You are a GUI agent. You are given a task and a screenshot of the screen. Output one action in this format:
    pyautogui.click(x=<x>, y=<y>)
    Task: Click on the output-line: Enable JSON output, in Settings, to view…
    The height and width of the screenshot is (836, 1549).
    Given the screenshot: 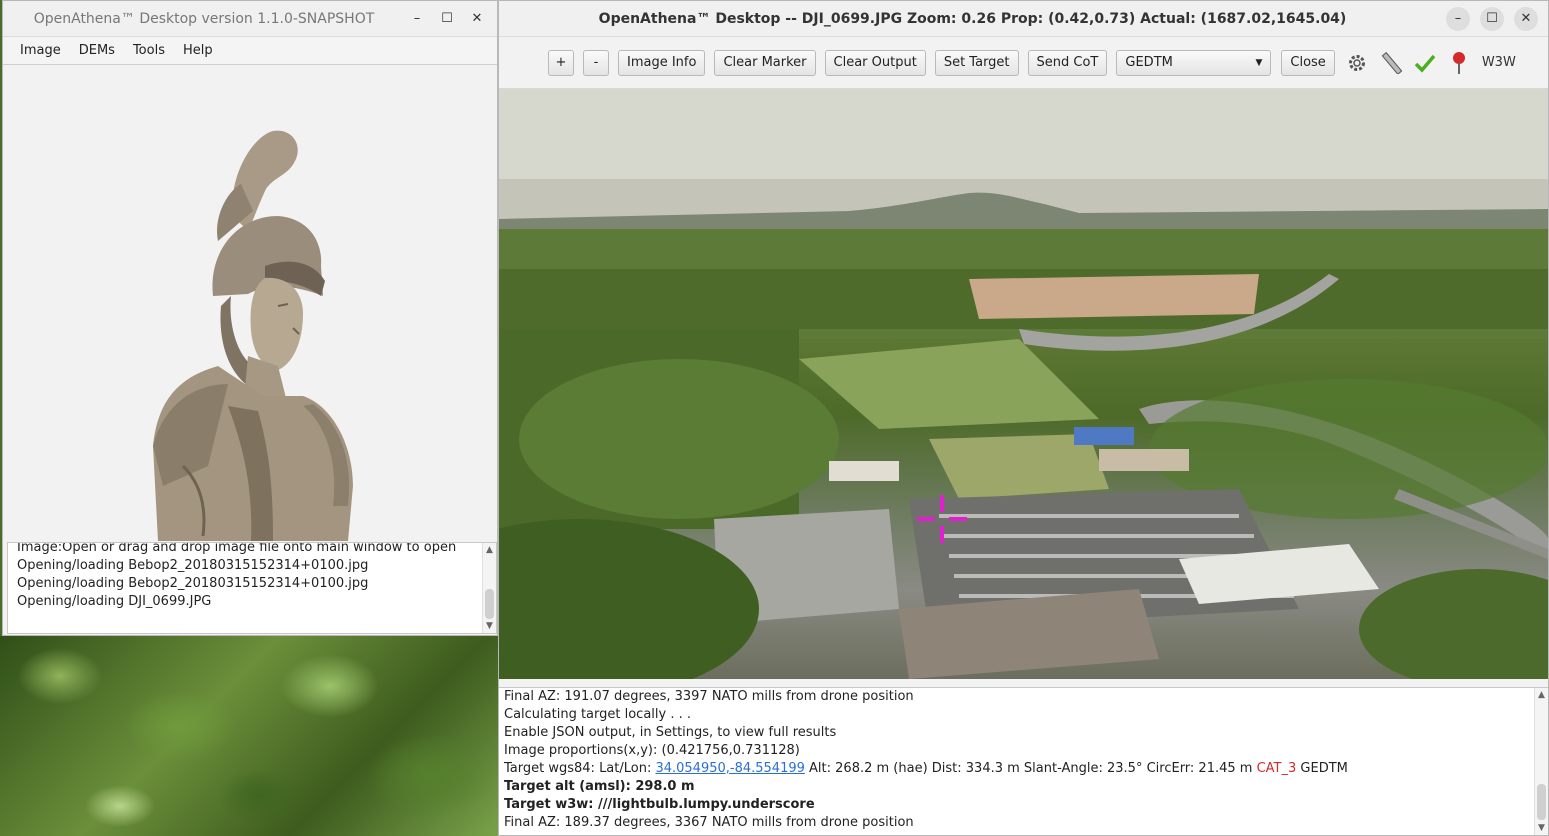 What is the action you would take?
    pyautogui.click(x=670, y=732)
    